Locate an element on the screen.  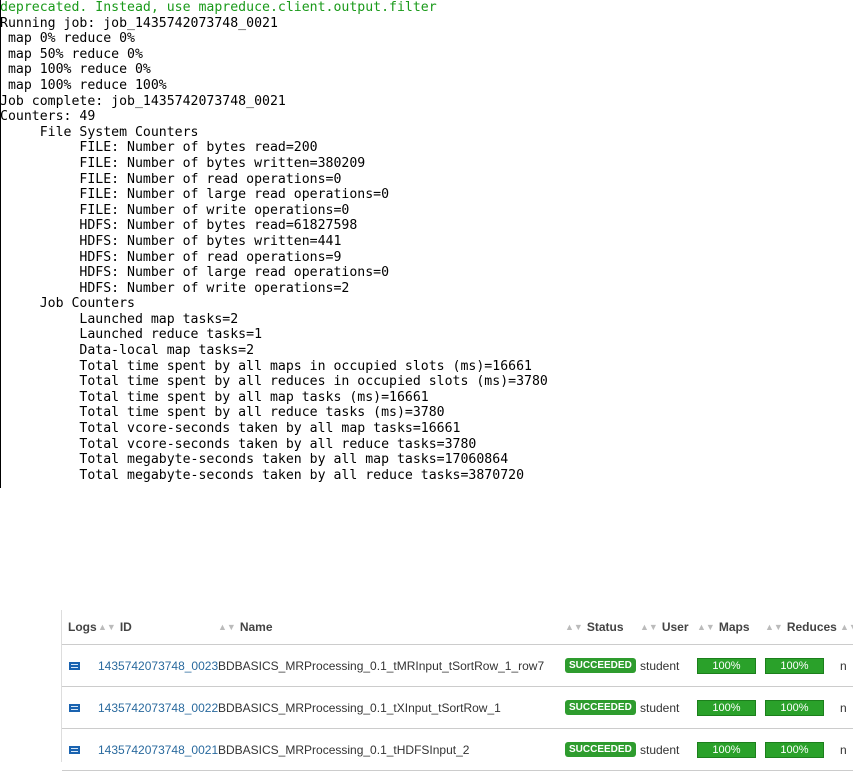
console-line: HDFS: Number of bytes written=441 is located at coordinates (171, 241).